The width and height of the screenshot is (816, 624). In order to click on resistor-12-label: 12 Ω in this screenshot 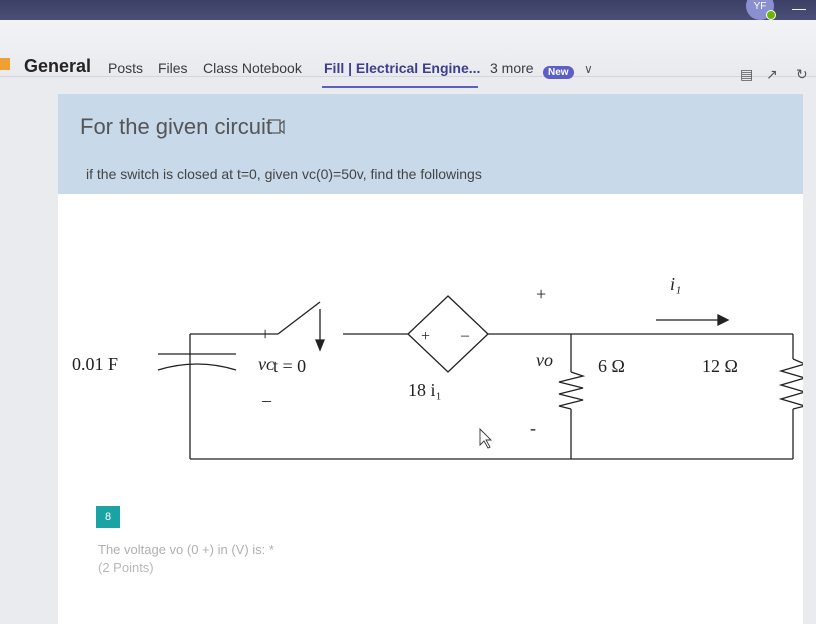, I will do `click(720, 366)`.